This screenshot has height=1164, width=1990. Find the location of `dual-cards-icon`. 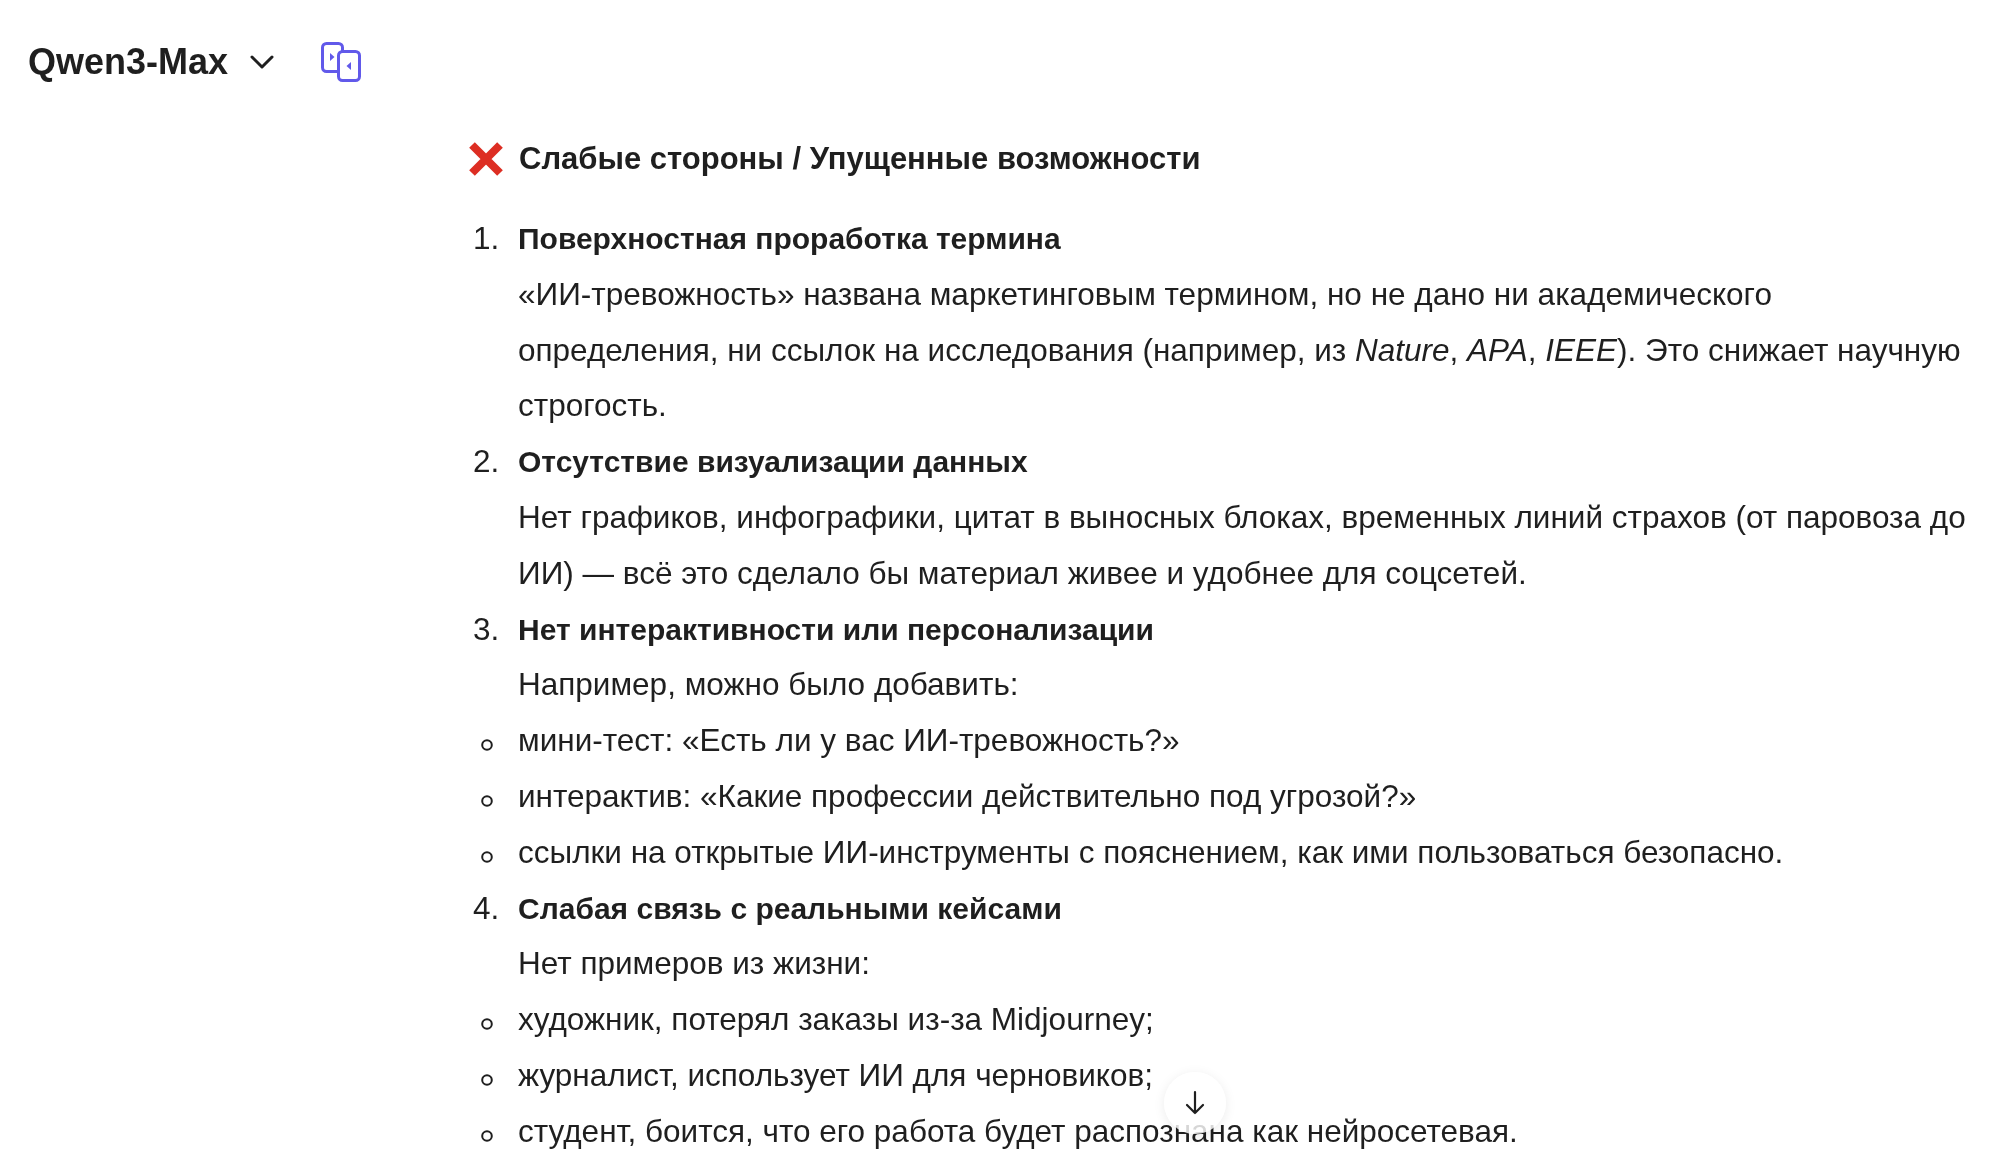

dual-cards-icon is located at coordinates (341, 62).